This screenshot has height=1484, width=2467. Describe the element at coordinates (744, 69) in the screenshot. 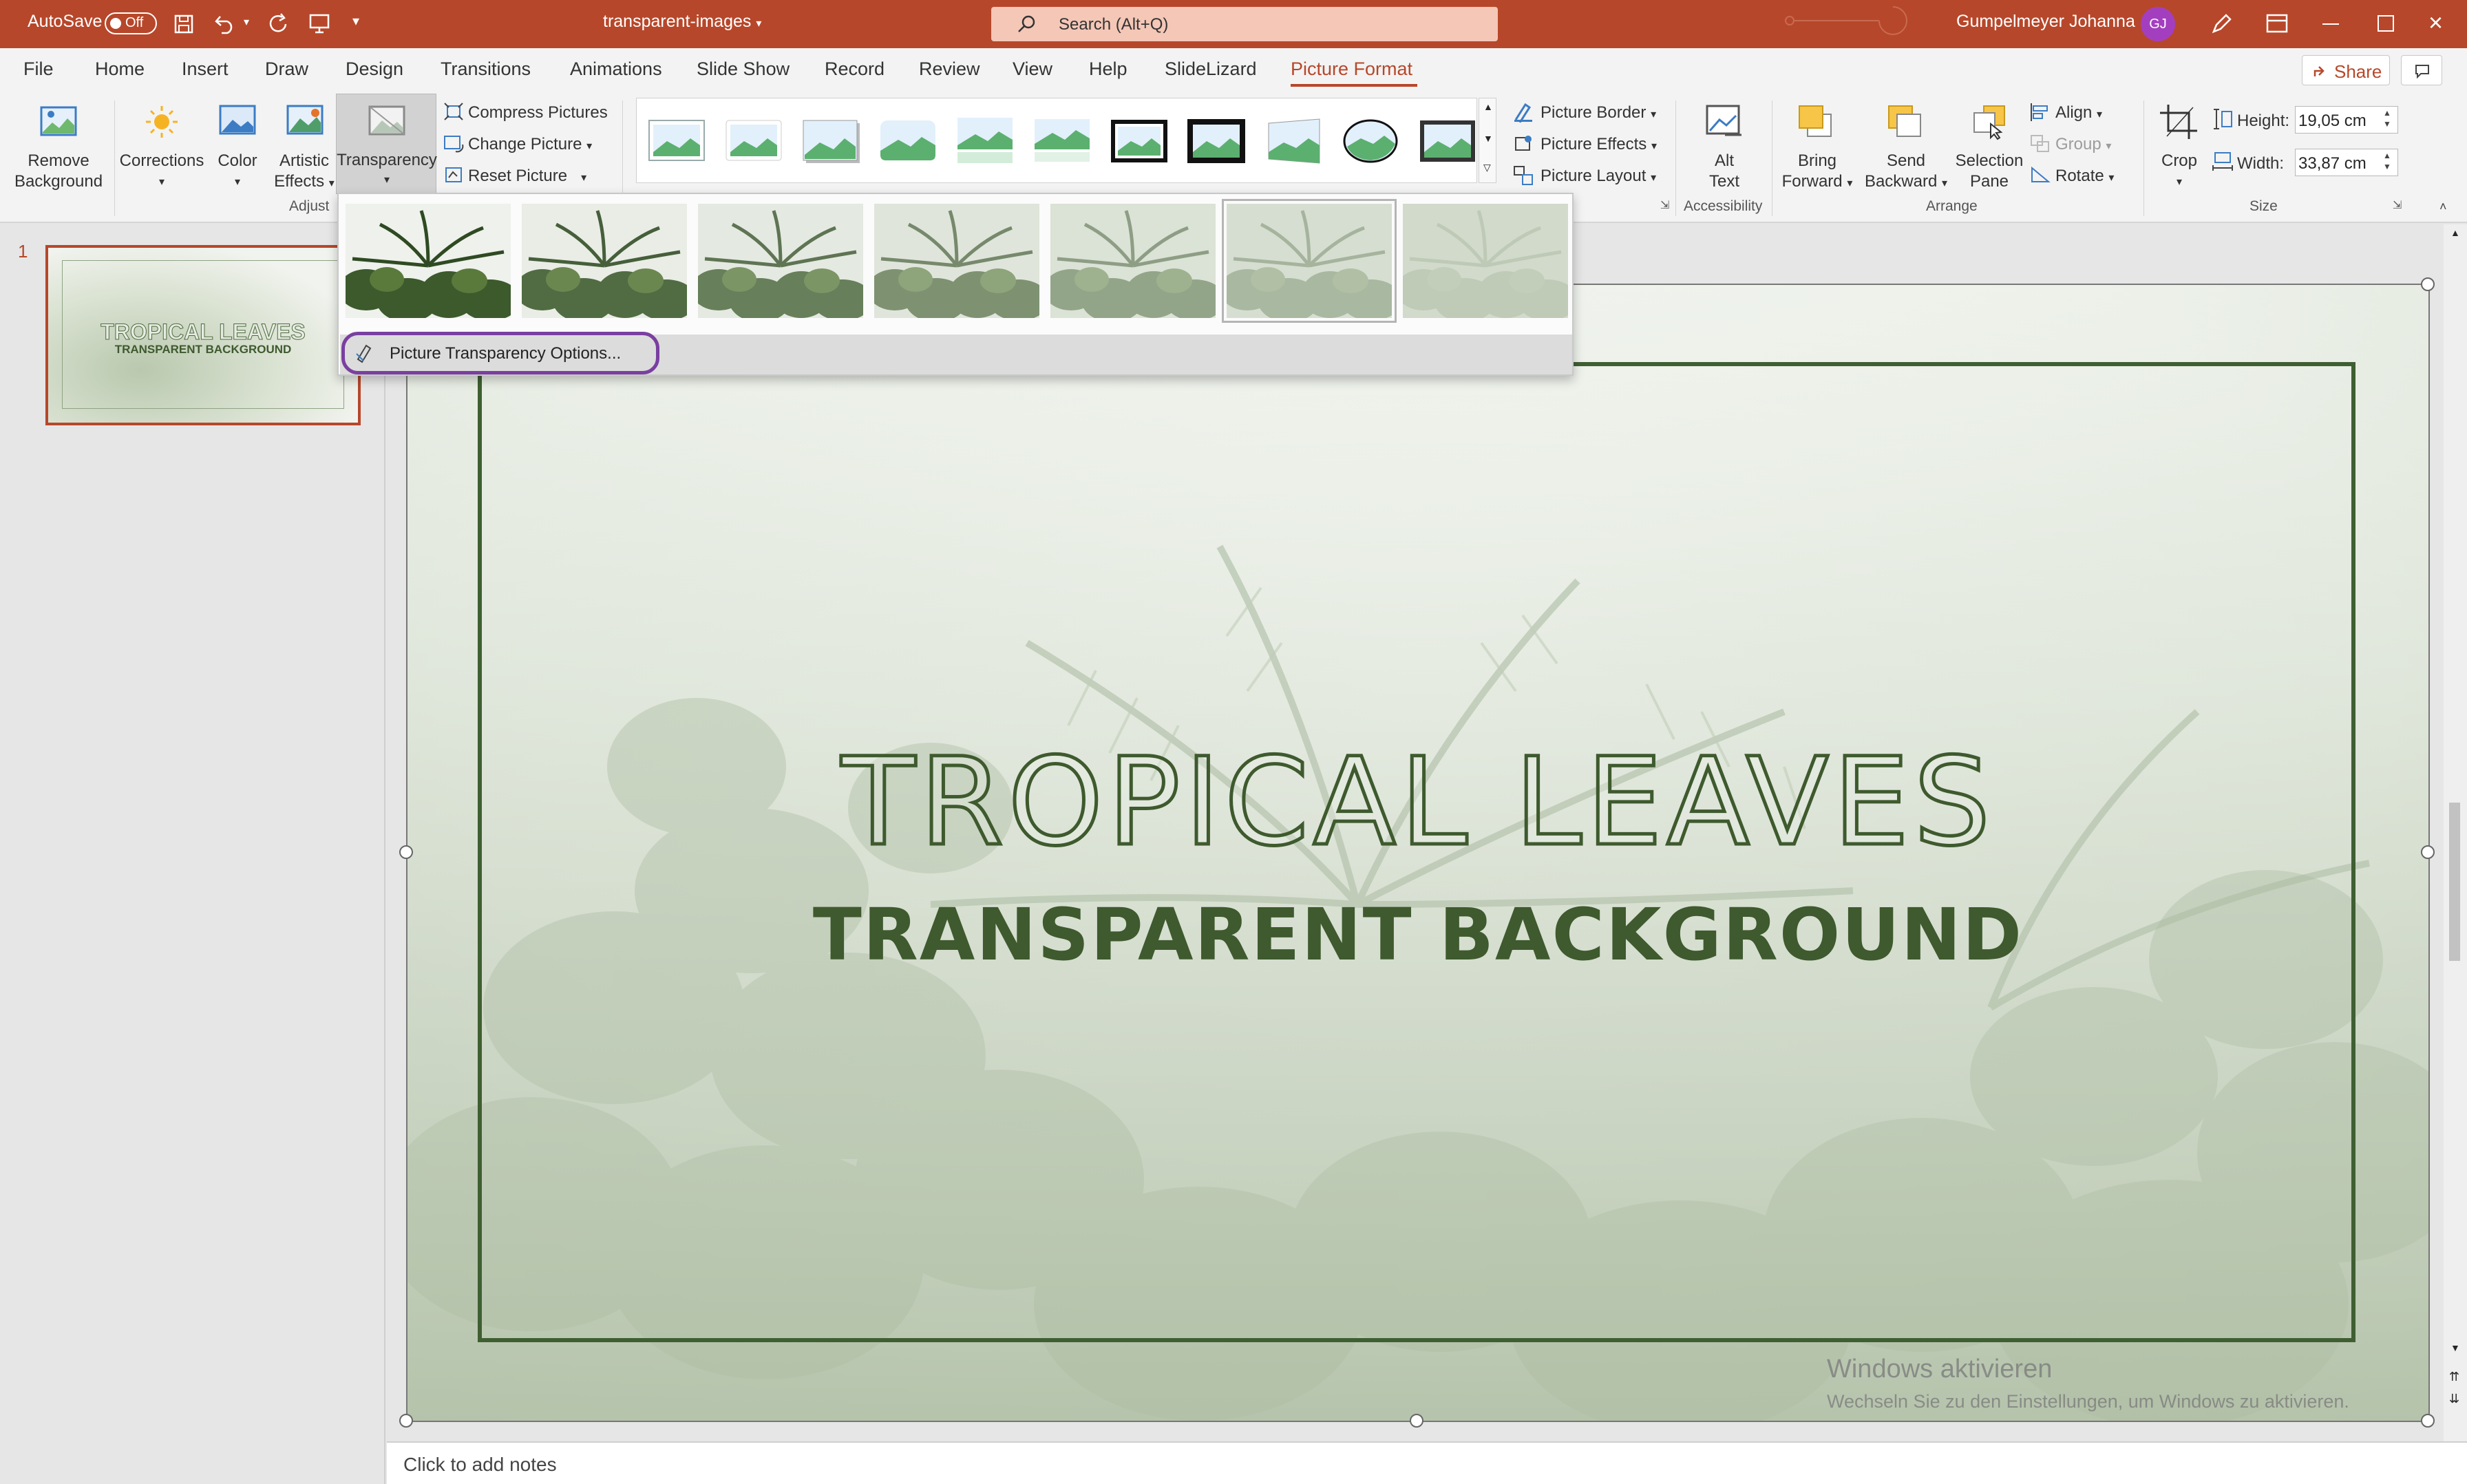

I see `tab-slide-show: Slide Show` at that location.